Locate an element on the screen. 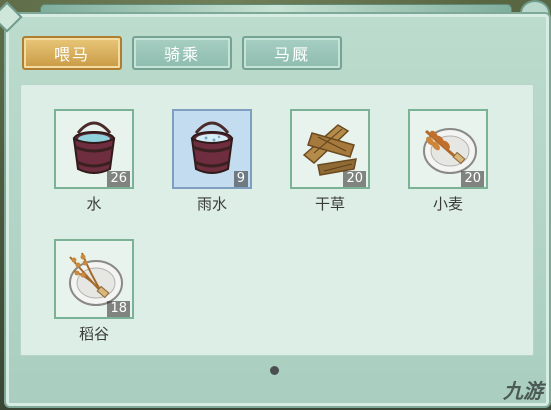 This screenshot has width=551, height=410. tab-ride: 骑乘 is located at coordinates (182, 53).